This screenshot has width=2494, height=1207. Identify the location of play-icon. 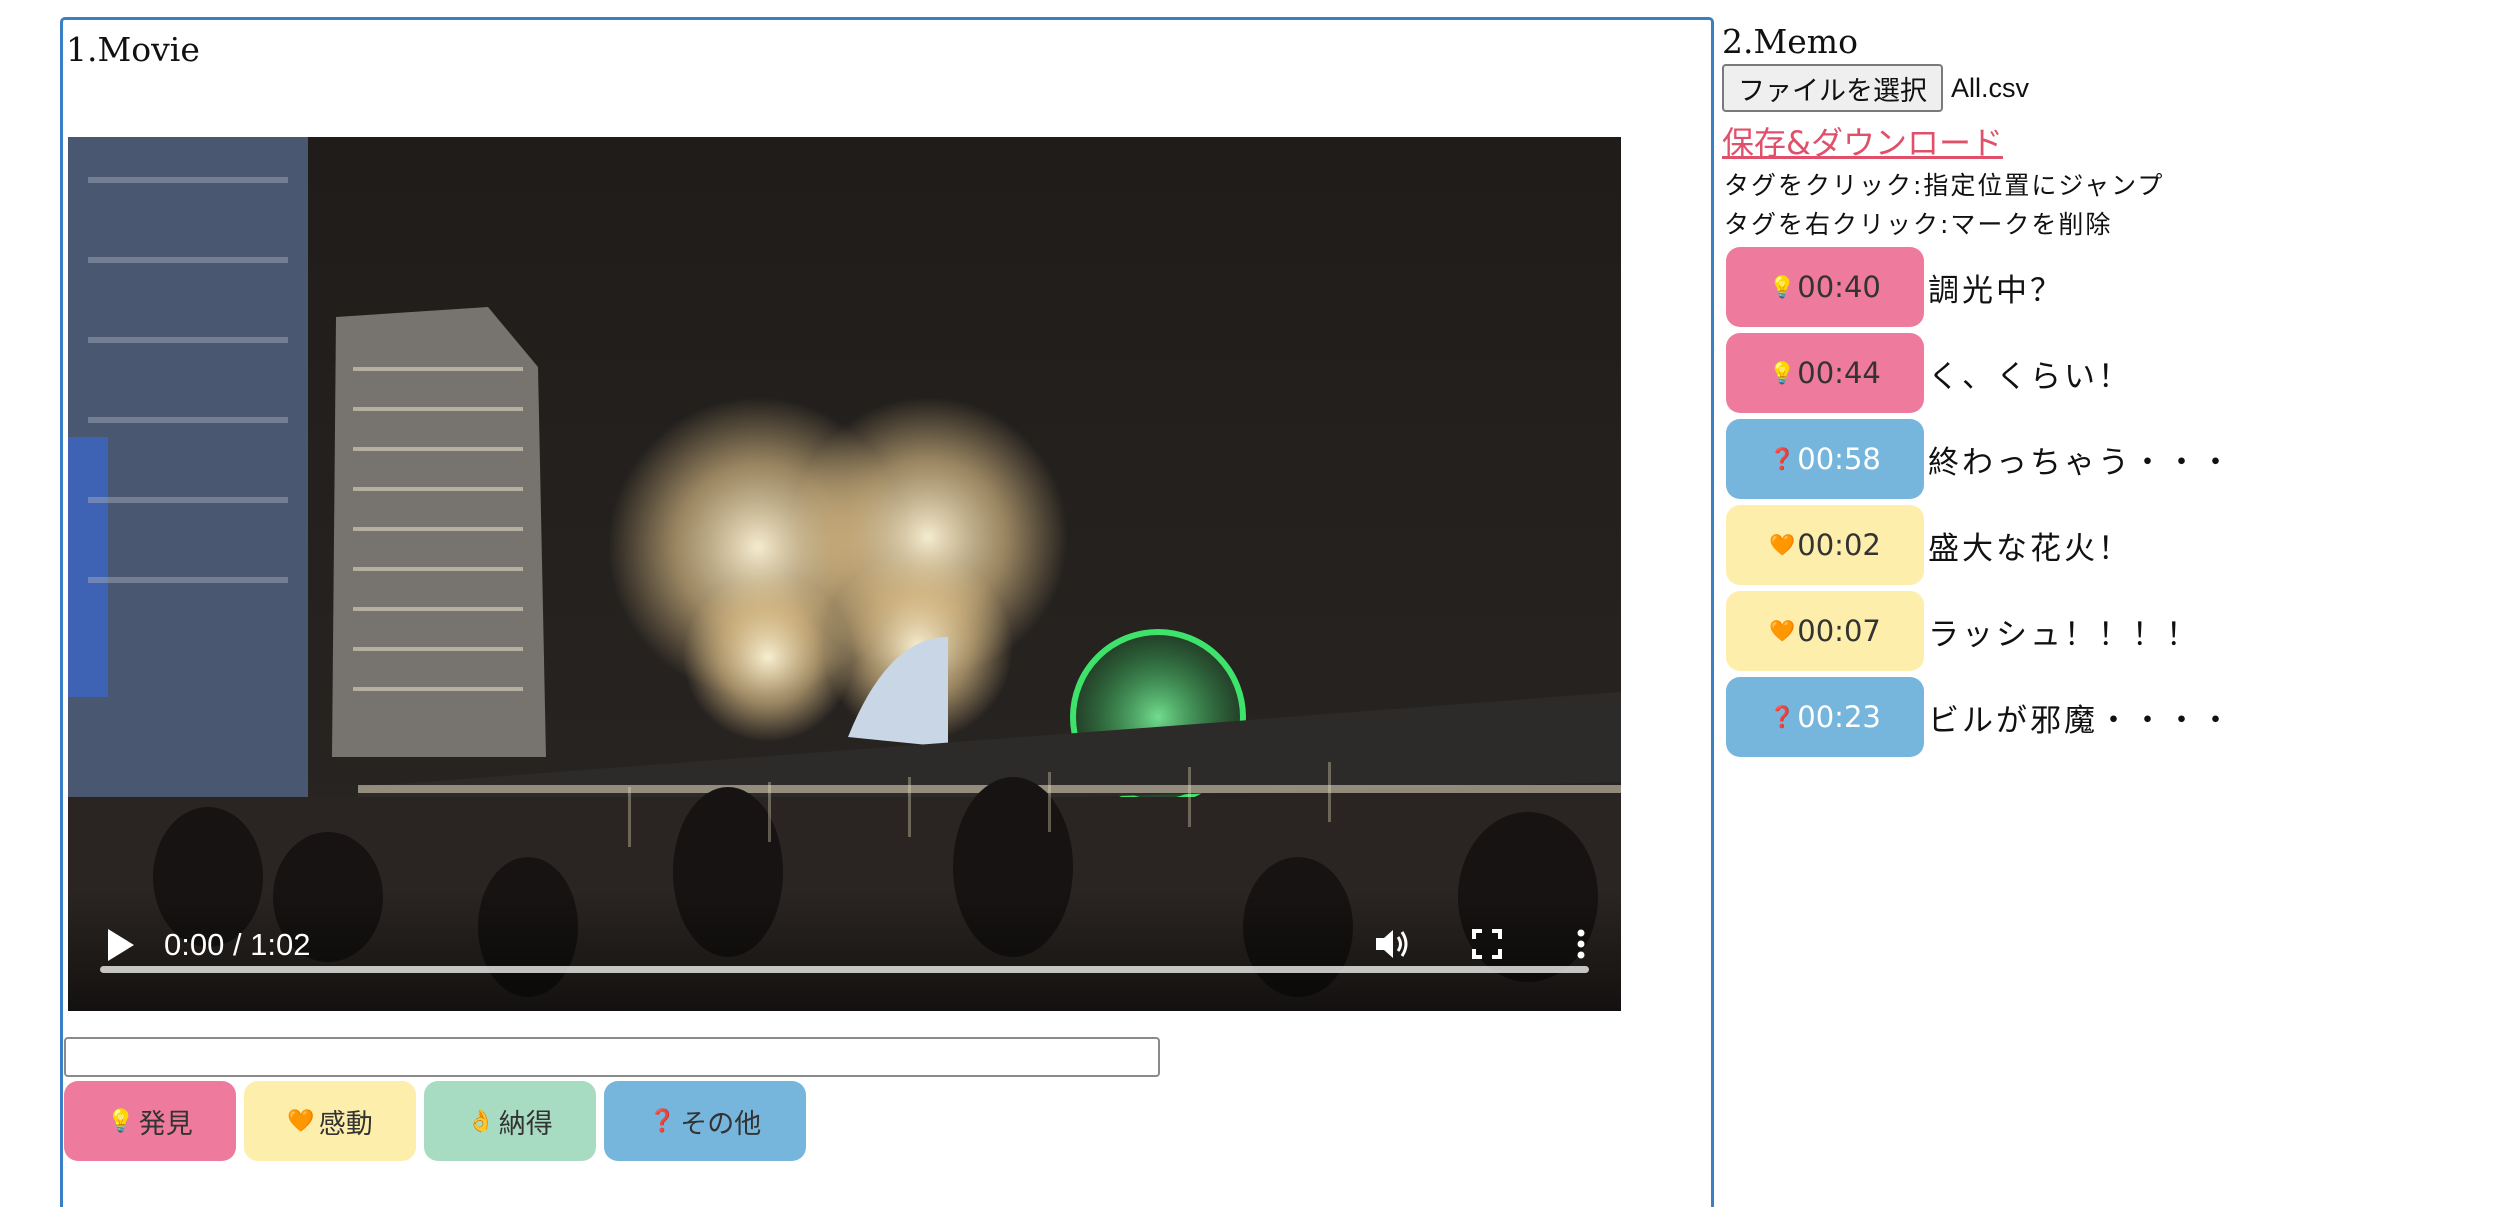
(121, 945).